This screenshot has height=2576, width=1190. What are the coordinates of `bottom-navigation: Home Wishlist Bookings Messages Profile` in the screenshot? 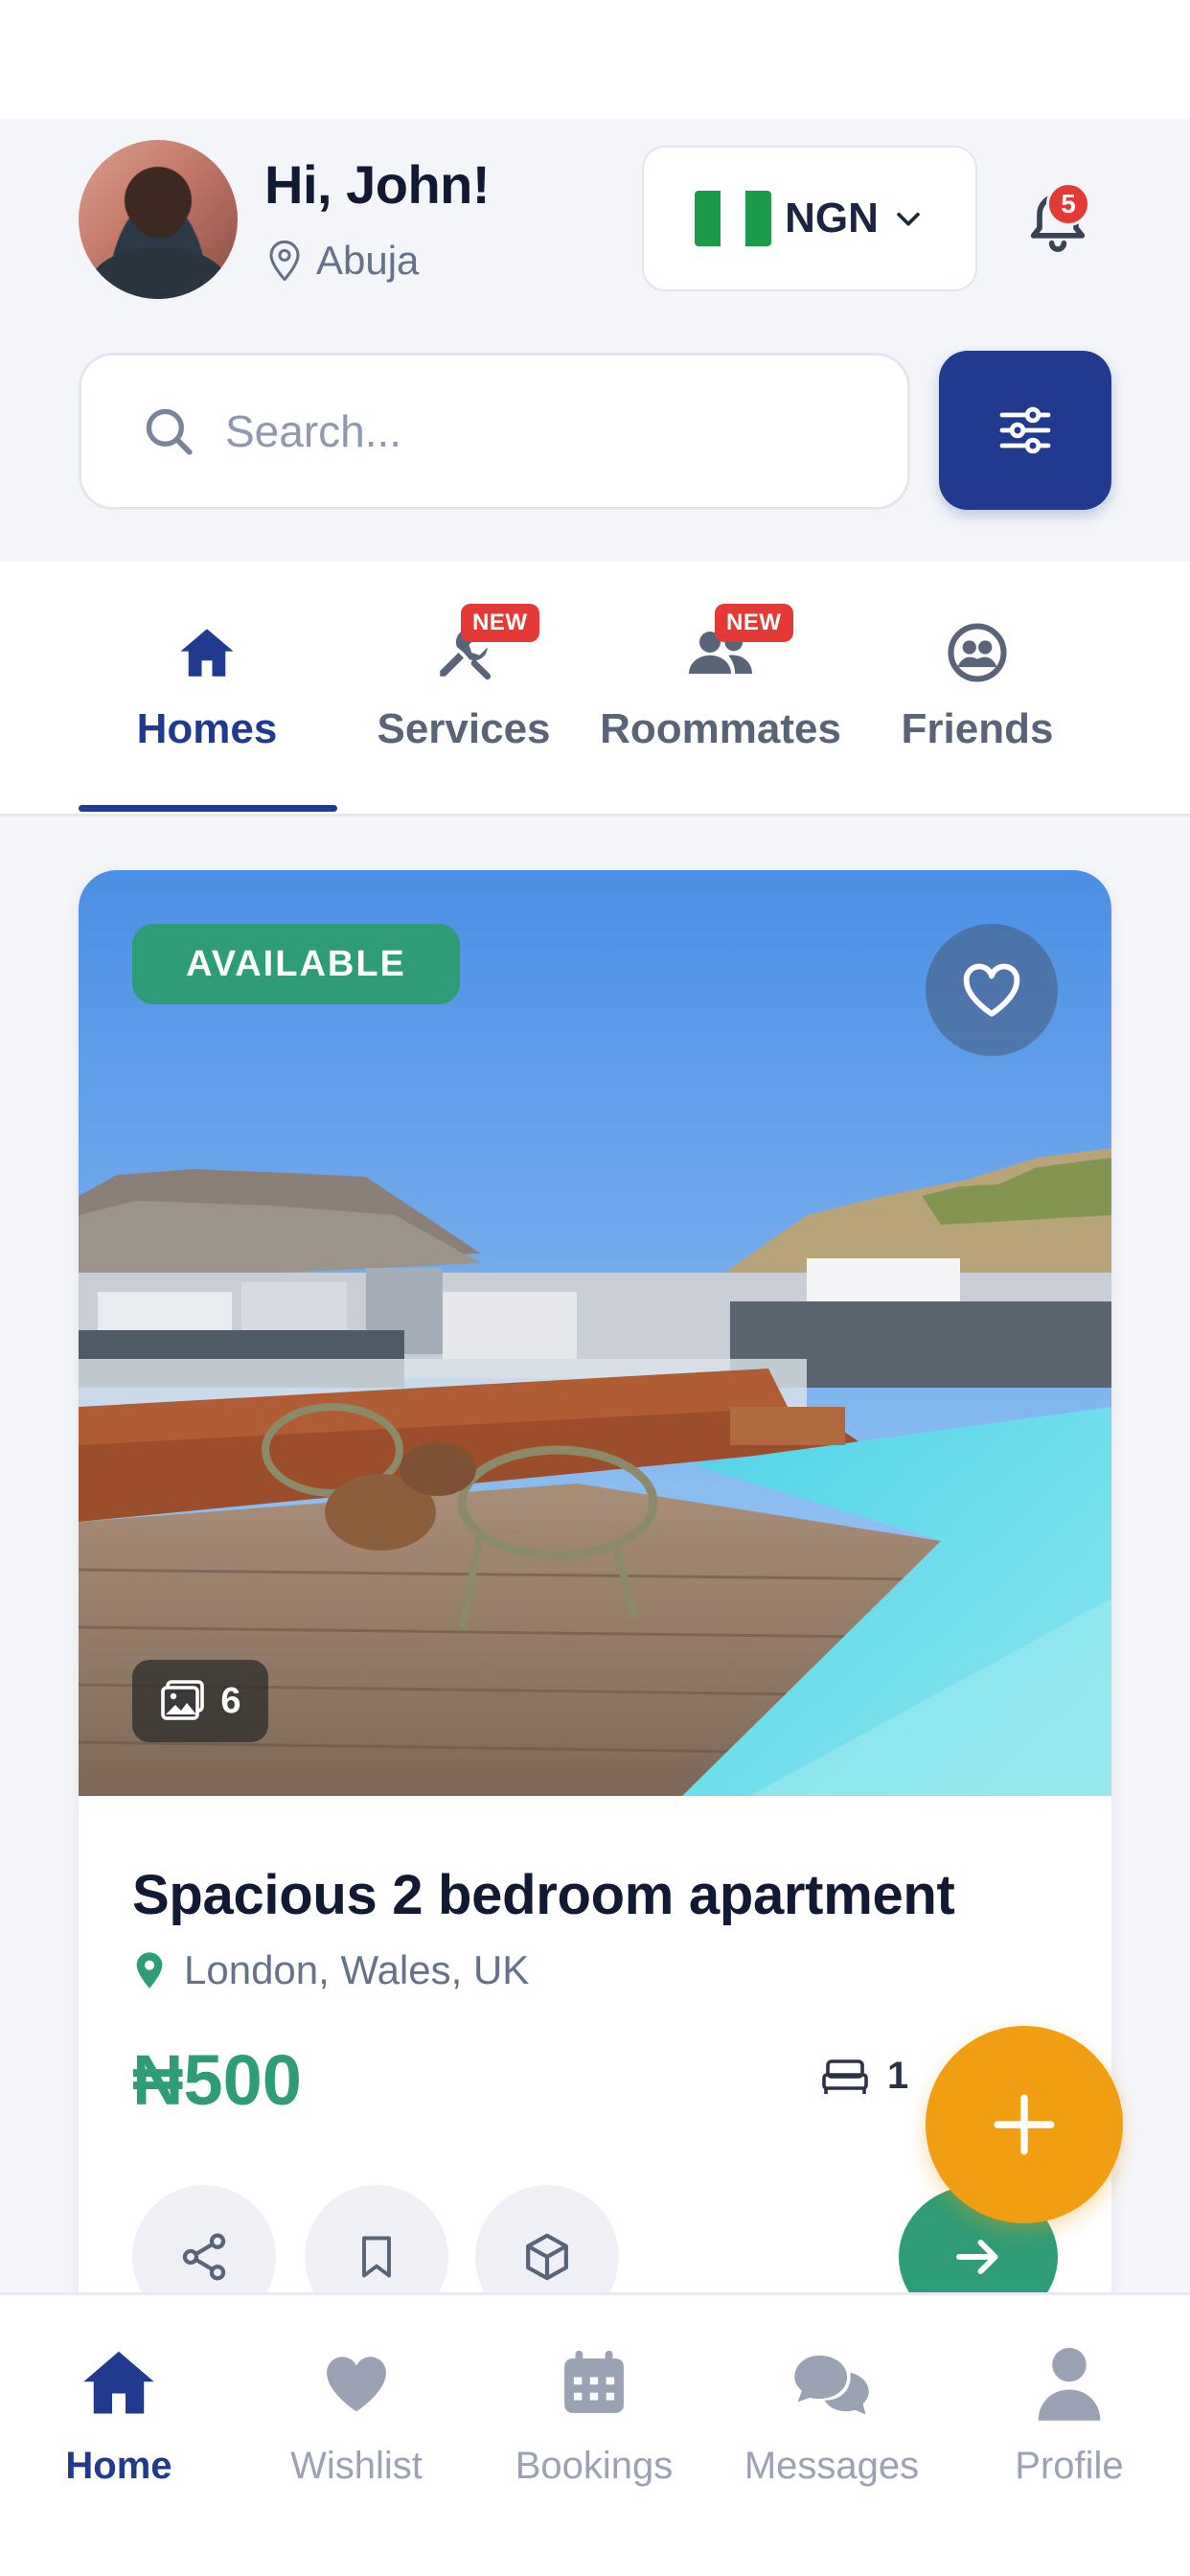 It's located at (595, 2434).